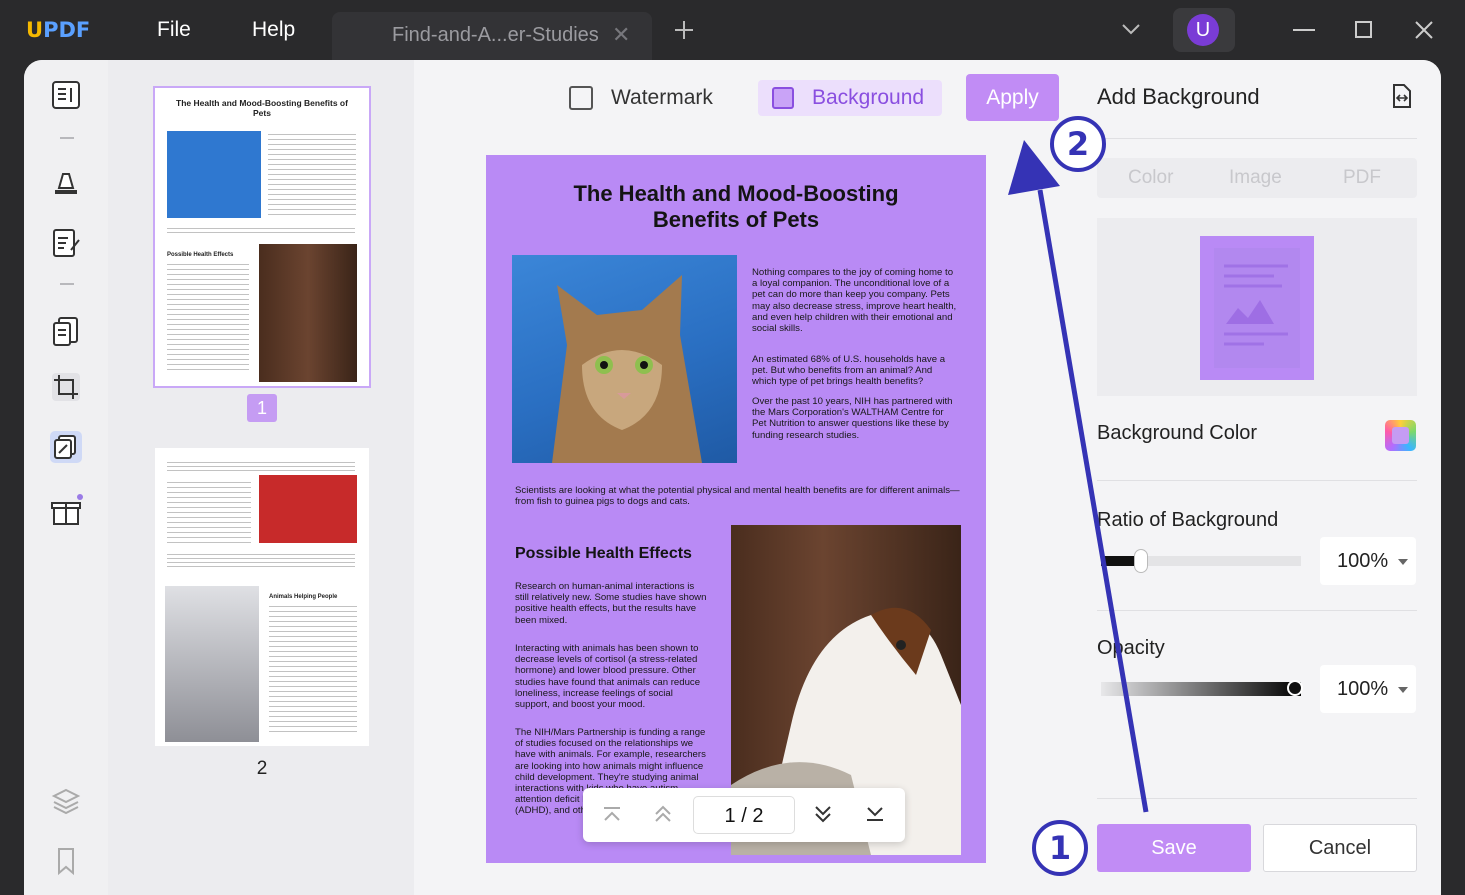 The image size is (1465, 895). Describe the element at coordinates (1304, 30) in the screenshot. I see `minimize-icon` at that location.